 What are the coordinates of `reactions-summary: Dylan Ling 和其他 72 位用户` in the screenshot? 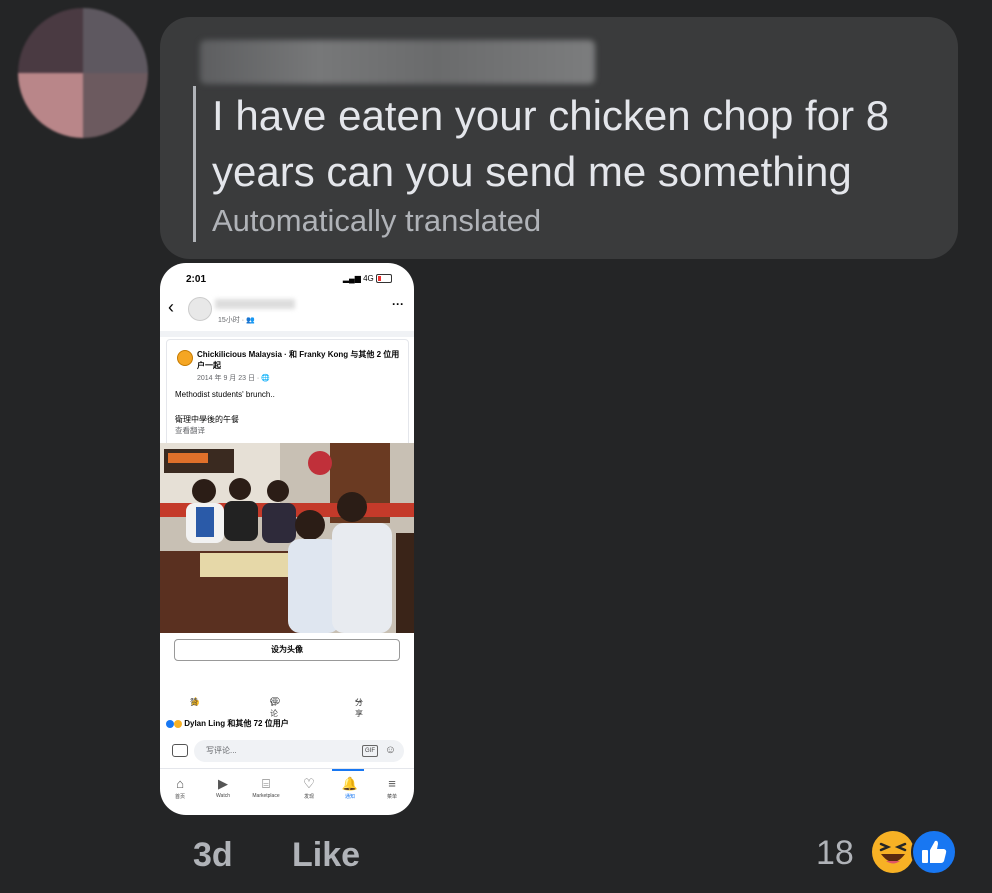 It's located at (227, 723).